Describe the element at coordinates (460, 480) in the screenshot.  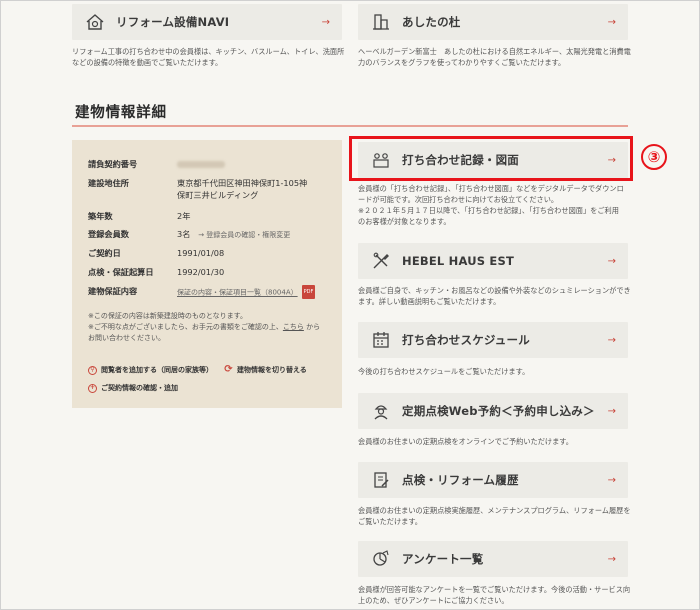
I see `card-label: 点検・リフォーム履歴` at that location.